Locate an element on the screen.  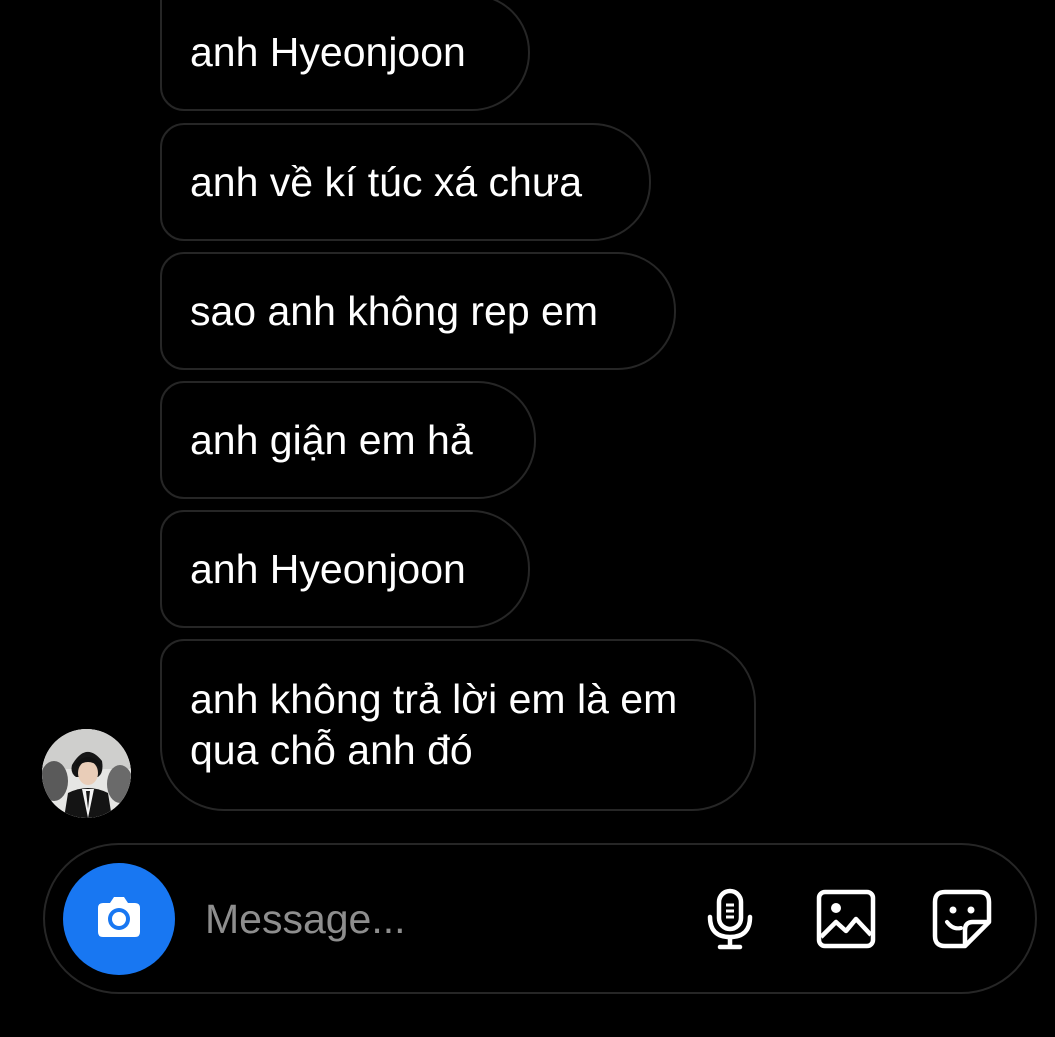
message-composer is located at coordinates (540, 918).